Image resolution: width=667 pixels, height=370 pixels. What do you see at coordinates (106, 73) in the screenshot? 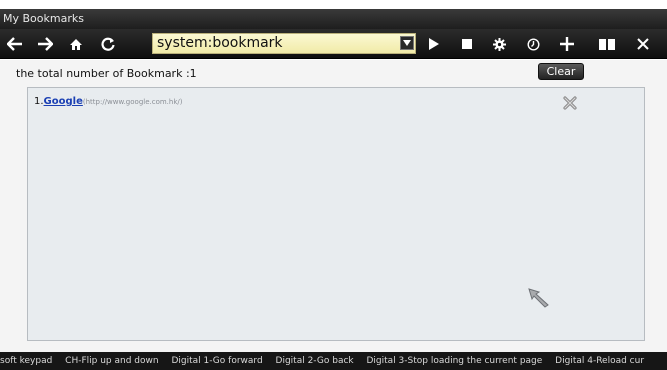
I see `bookmark-count-label: the total number of Bookmark :1` at bounding box center [106, 73].